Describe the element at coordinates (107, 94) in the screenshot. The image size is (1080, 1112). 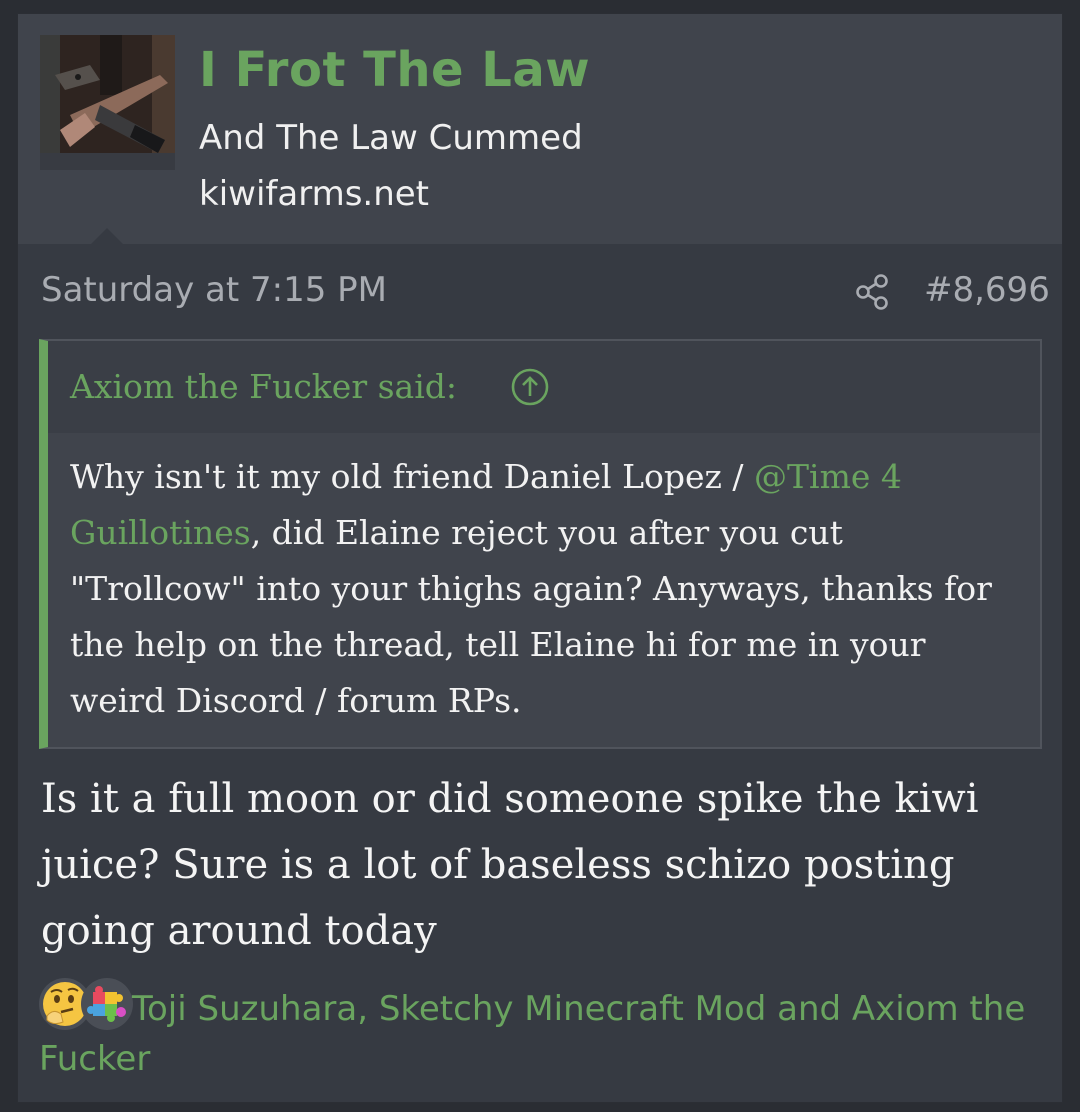
I see `avatar-image` at that location.